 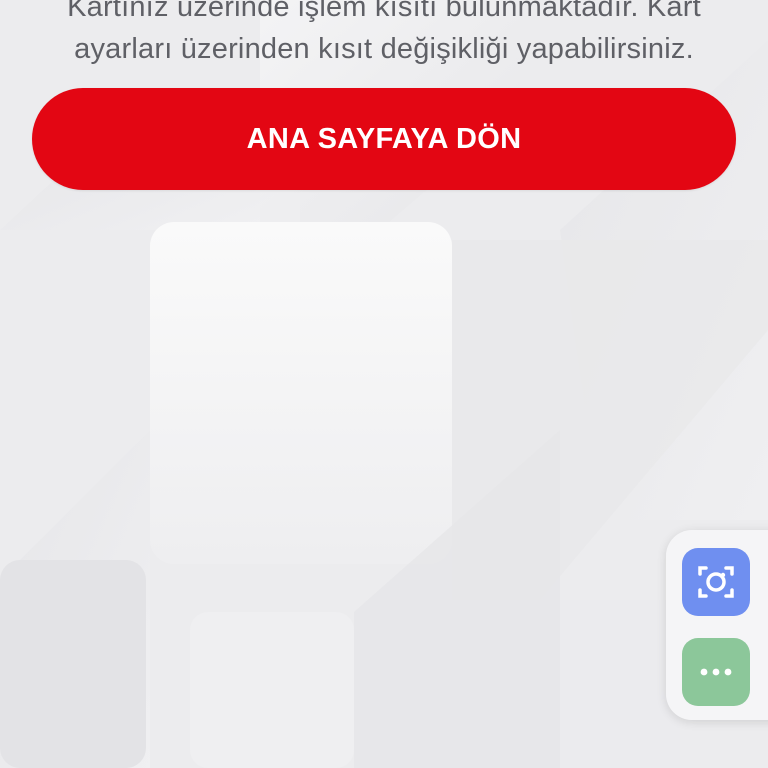 I want to click on more-button, so click(x=716, y=672).